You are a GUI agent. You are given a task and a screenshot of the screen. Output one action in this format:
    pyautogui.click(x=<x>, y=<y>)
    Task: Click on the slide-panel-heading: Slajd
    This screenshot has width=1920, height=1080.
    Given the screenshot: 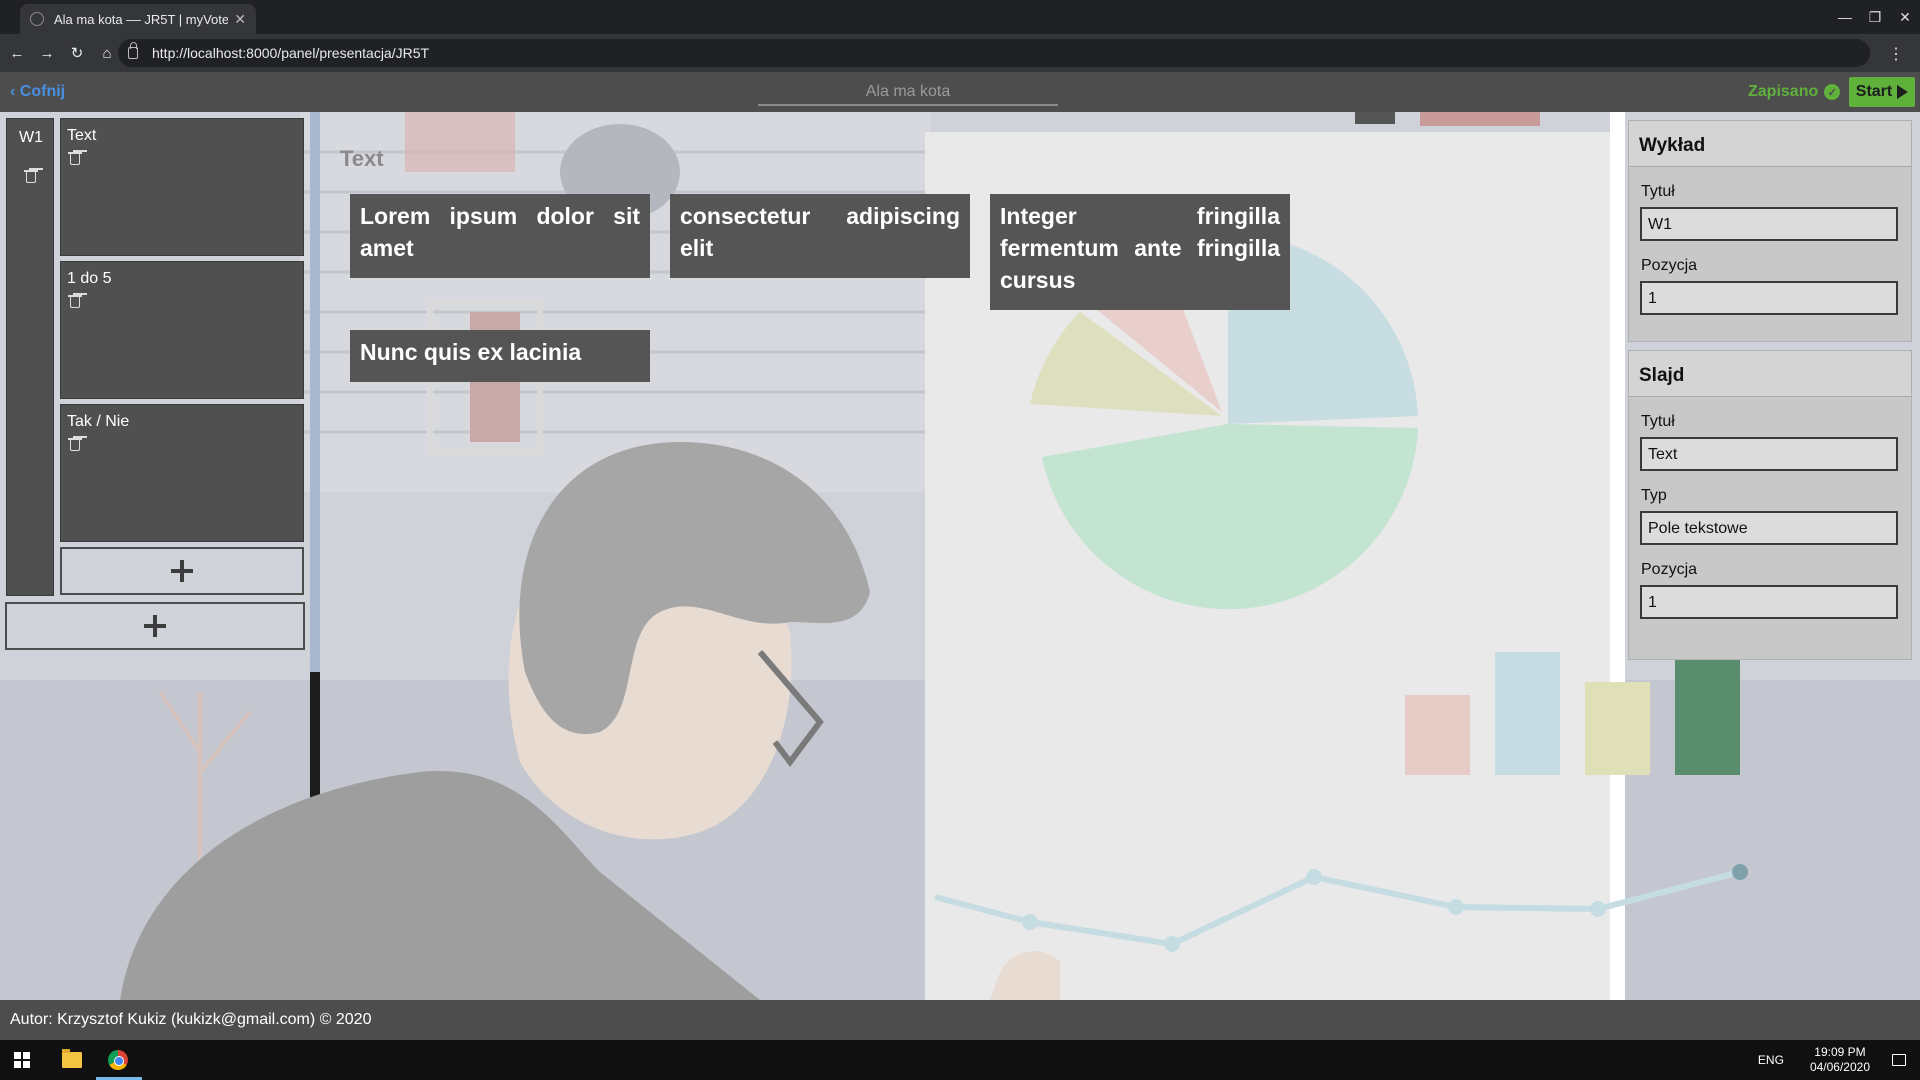 What is the action you would take?
    pyautogui.click(x=1770, y=374)
    